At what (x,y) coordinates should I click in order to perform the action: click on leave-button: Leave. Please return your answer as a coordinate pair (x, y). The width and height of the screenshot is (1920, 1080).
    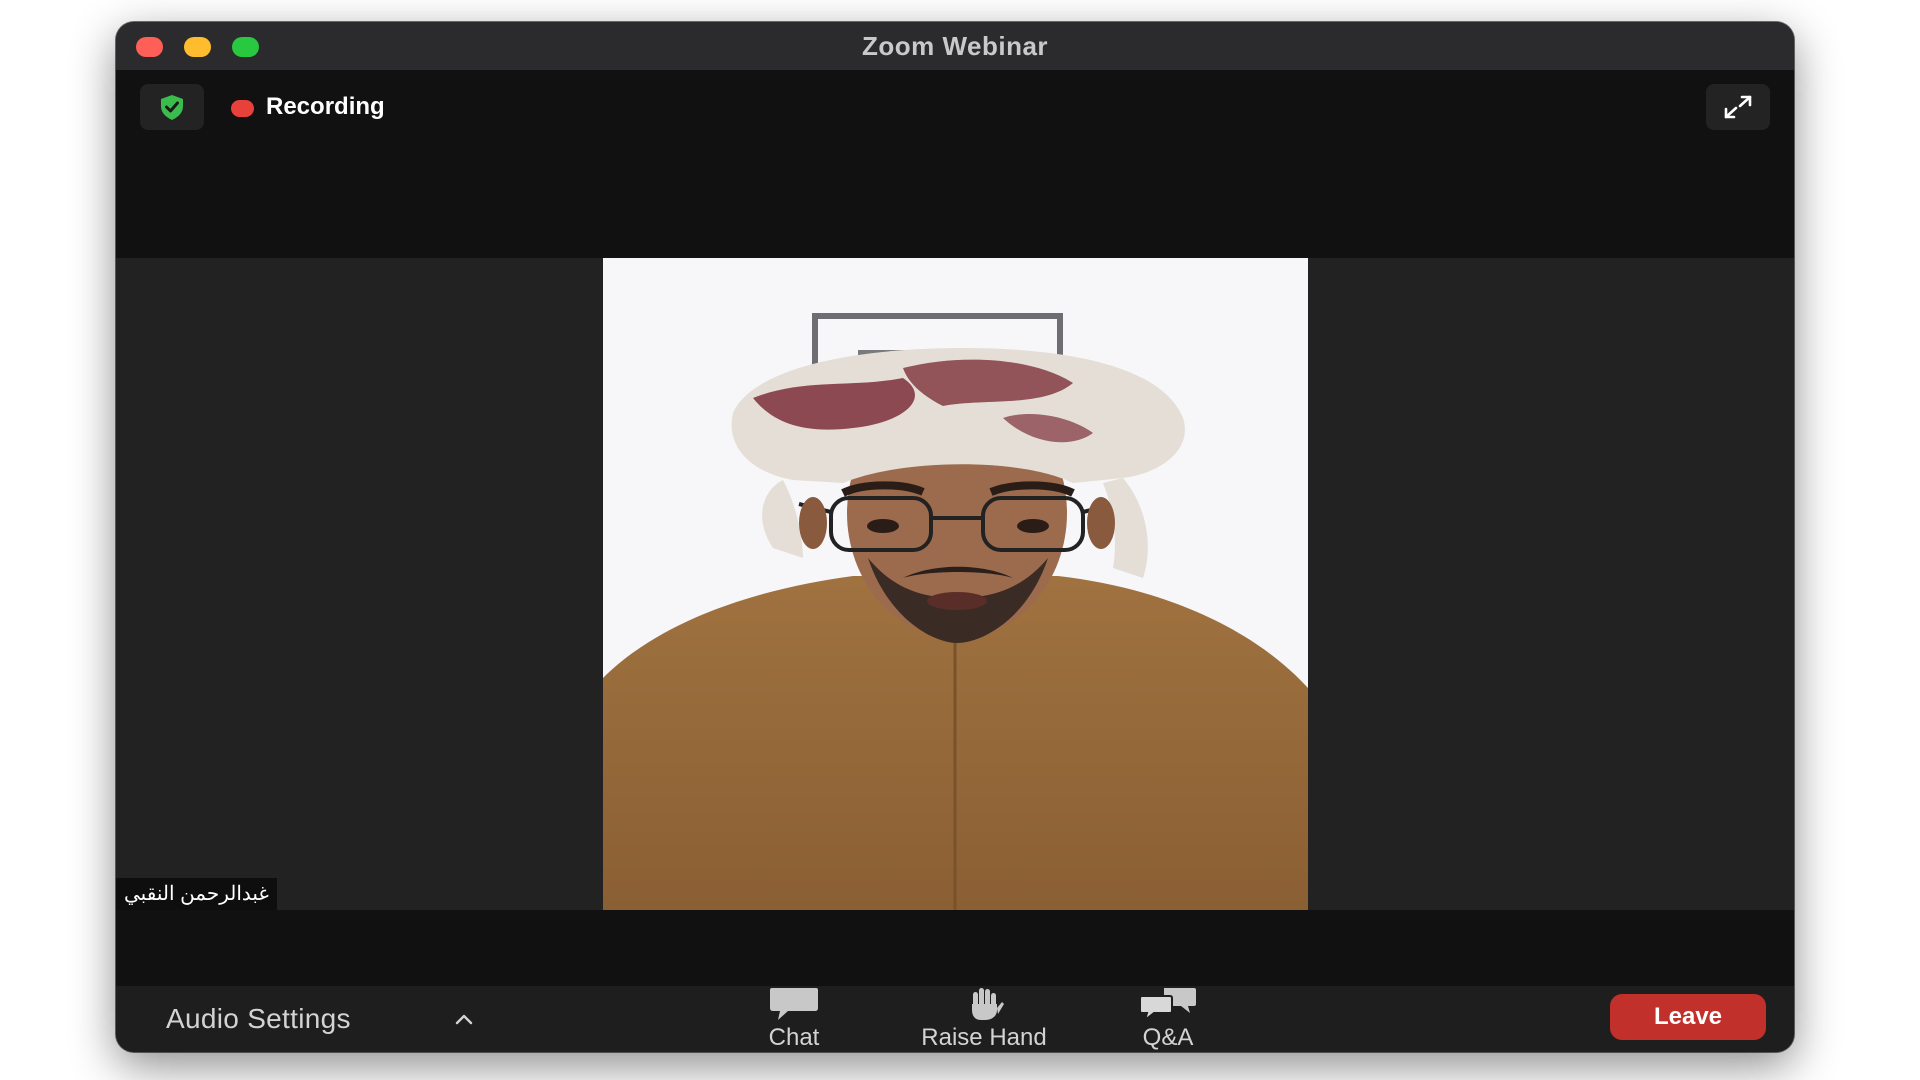
    Looking at the image, I should click on (1688, 1017).